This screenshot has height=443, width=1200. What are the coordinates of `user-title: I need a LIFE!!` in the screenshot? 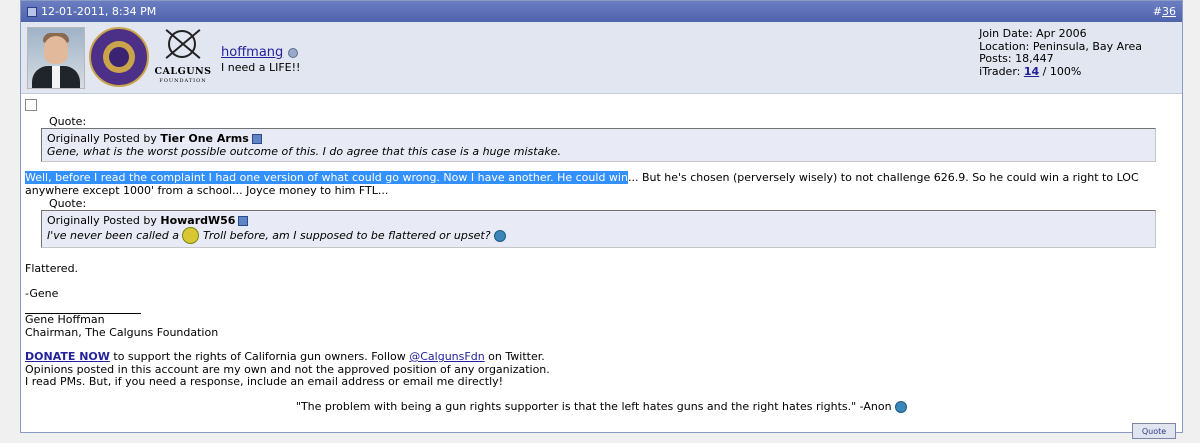 It's located at (261, 67).